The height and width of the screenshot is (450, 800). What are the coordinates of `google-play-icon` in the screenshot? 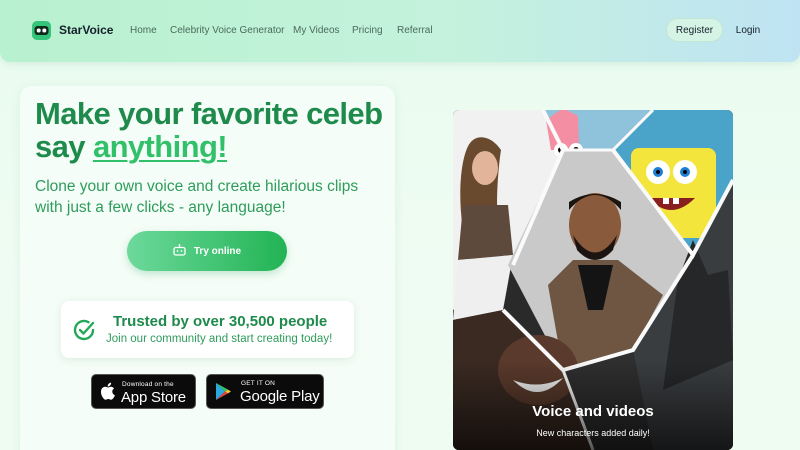 It's located at (223, 394).